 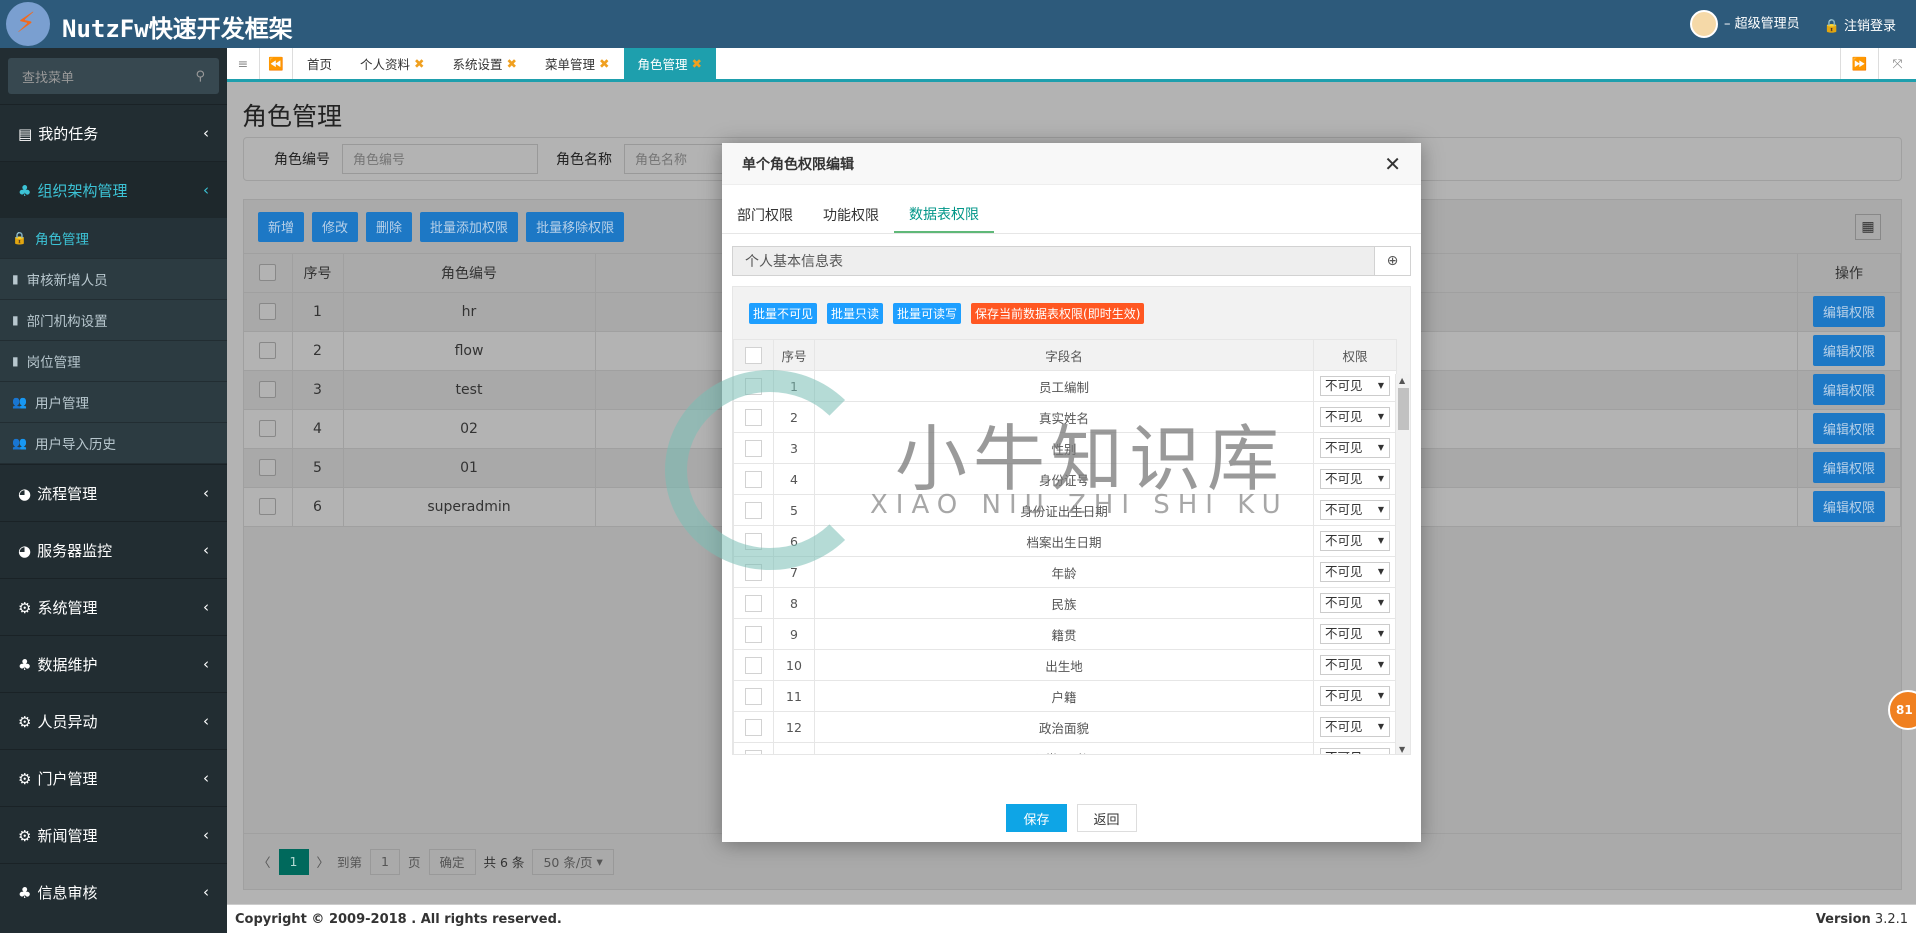 What do you see at coordinates (577, 63) in the screenshot?
I see `tab: 菜单管理 ✖` at bounding box center [577, 63].